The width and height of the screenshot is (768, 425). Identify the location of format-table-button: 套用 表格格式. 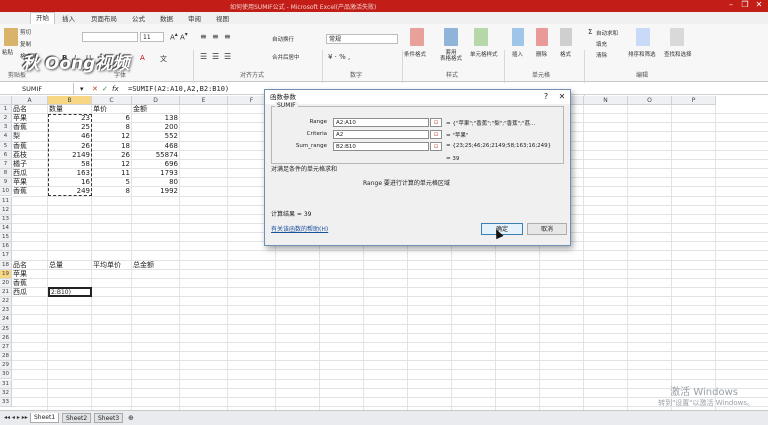
(451, 56).